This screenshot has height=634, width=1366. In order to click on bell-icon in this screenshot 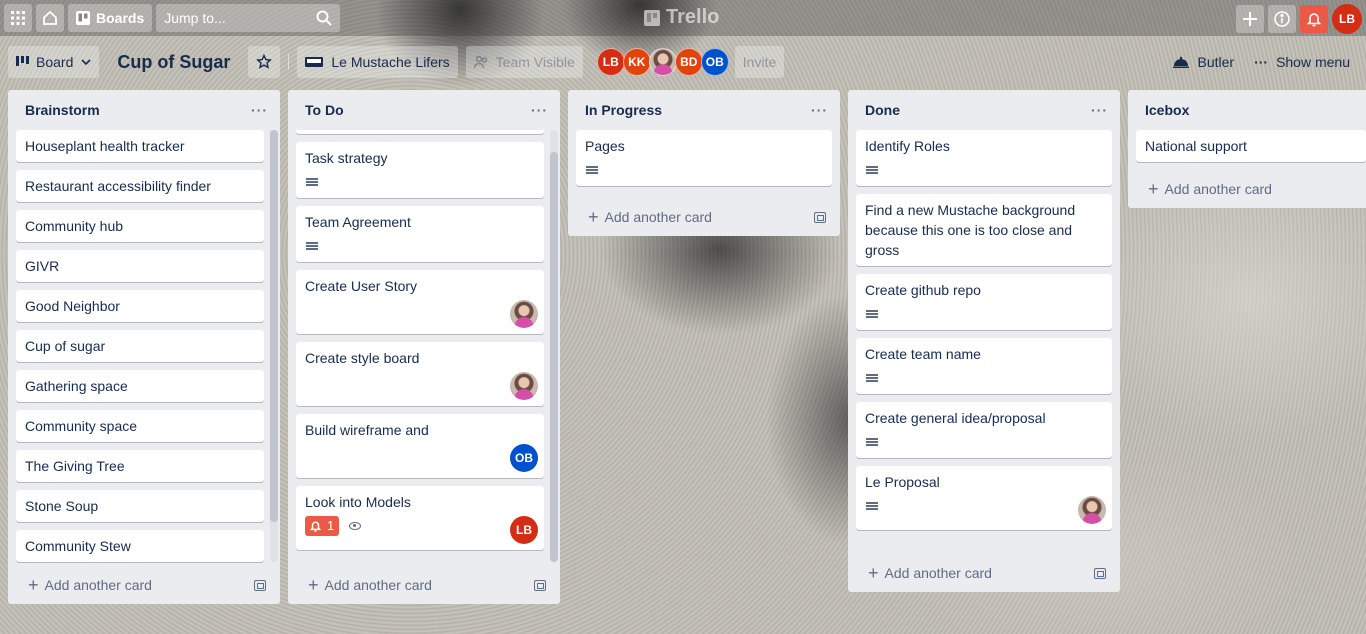, I will do `click(315, 526)`.